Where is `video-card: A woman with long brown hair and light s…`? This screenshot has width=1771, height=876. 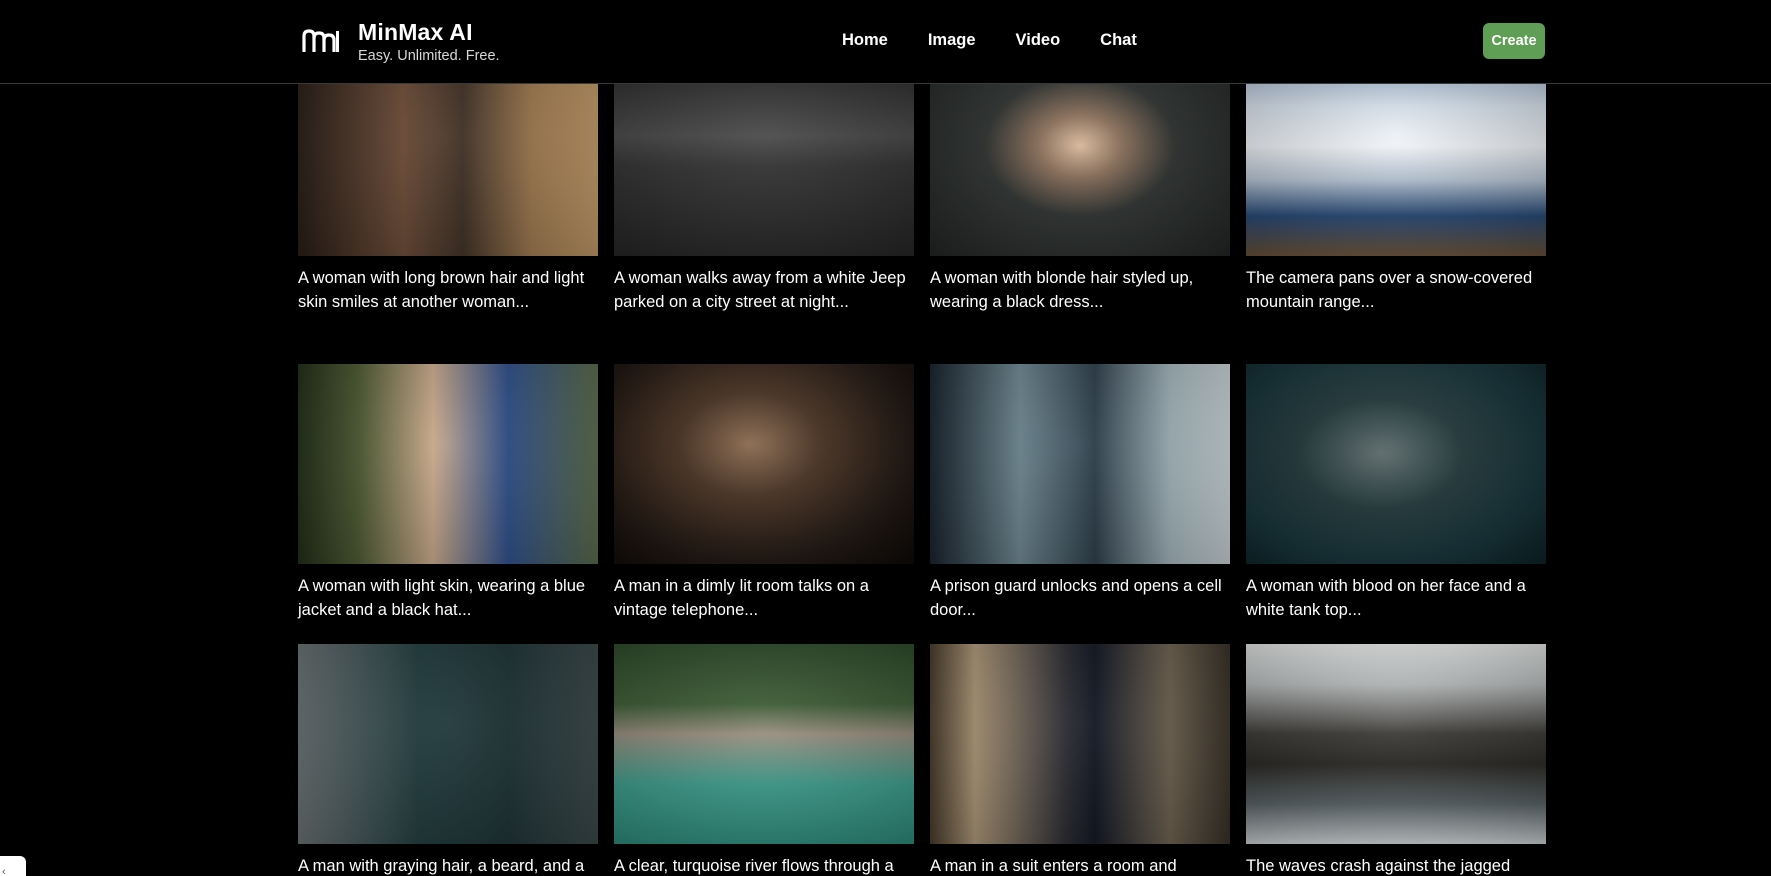
video-card: A woman with long brown hair and light s… is located at coordinates (448, 185).